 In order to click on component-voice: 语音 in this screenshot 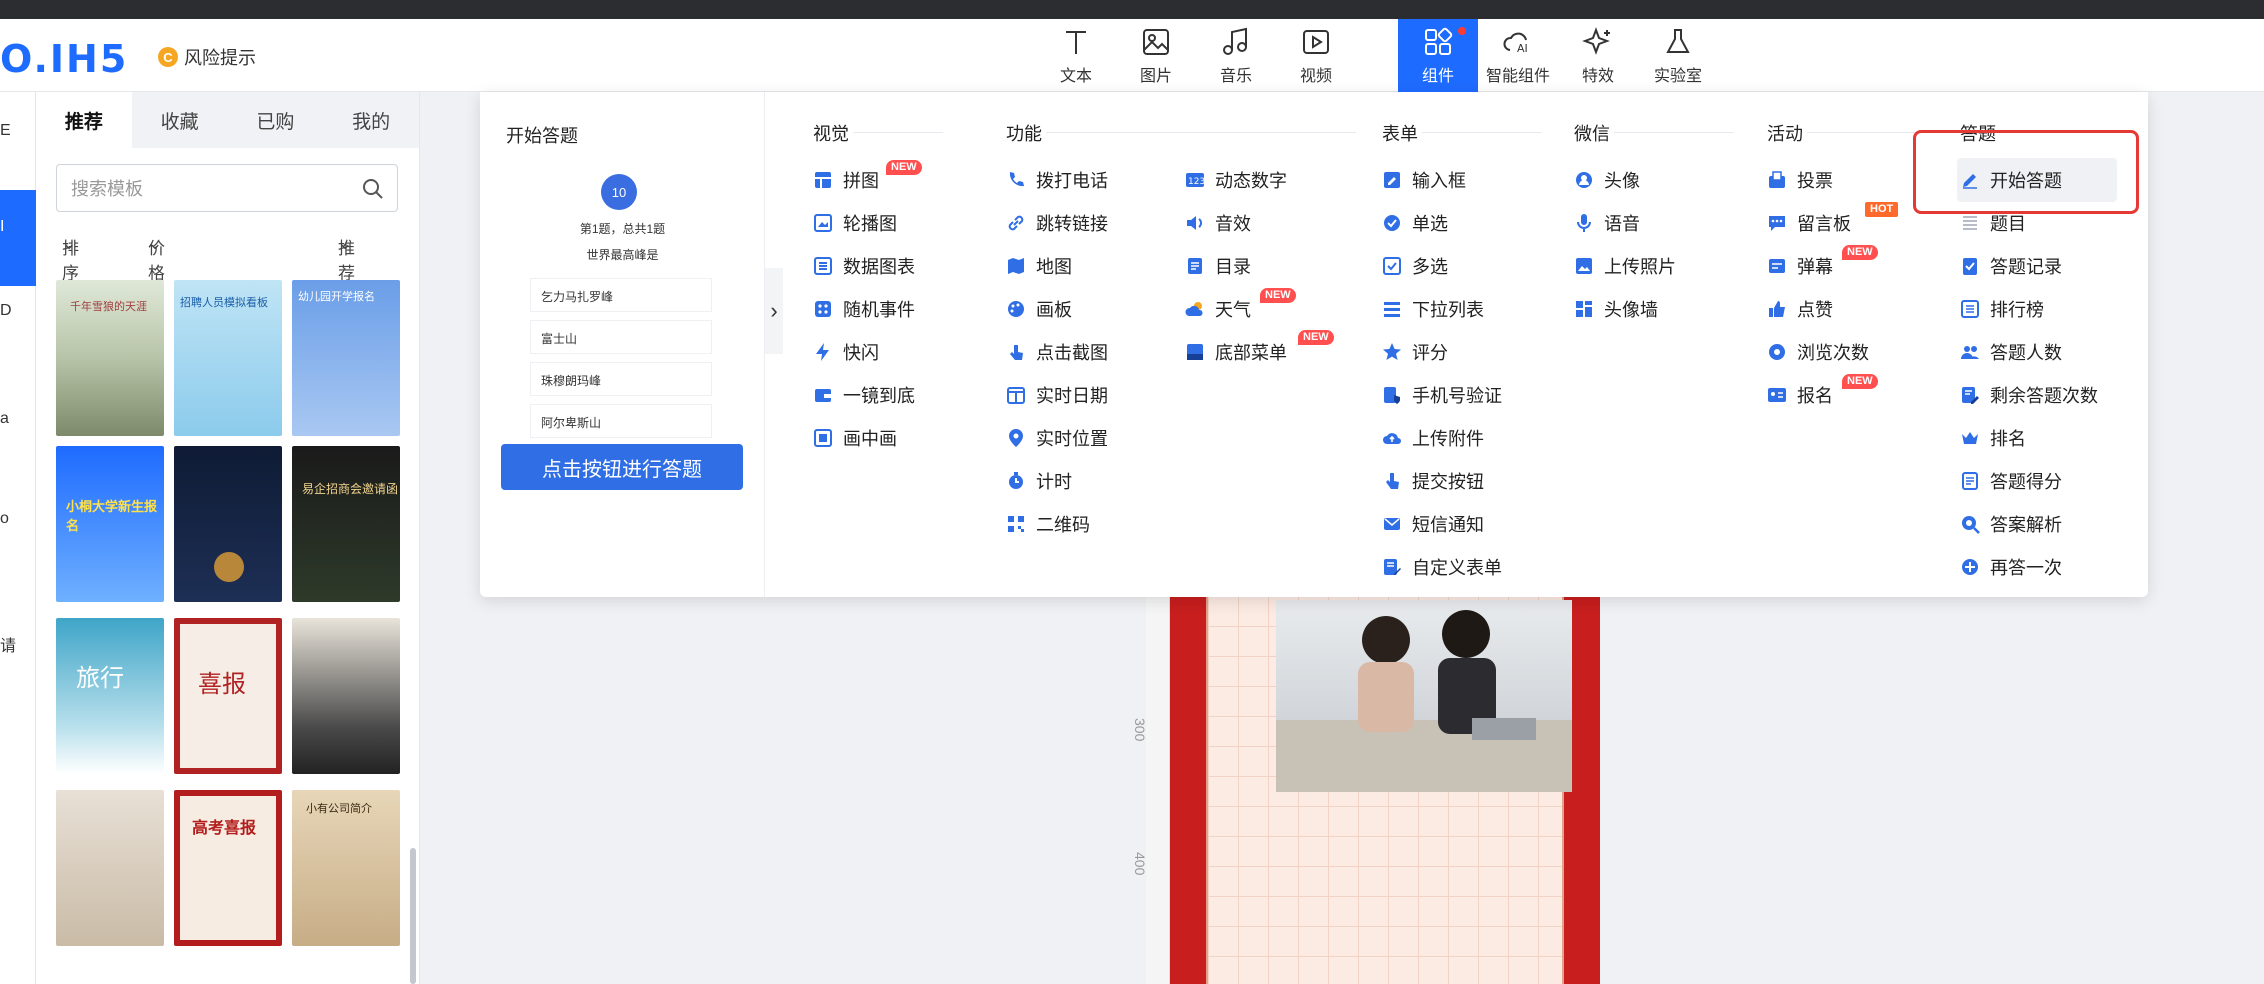, I will do `click(1607, 223)`.